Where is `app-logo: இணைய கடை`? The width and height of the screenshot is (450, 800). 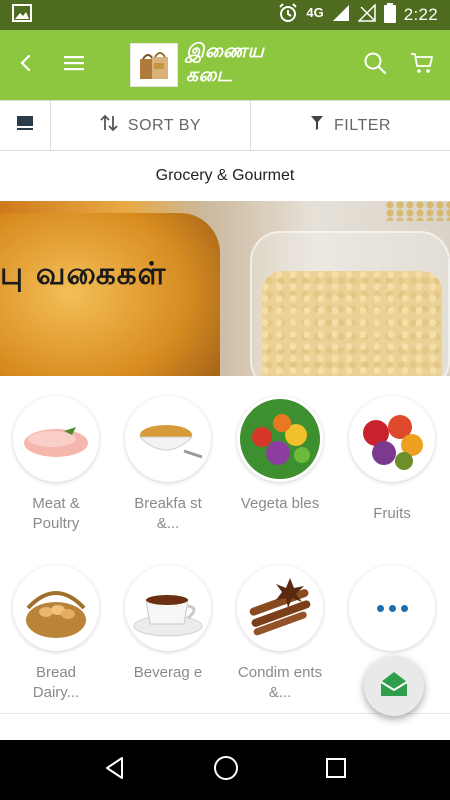 app-logo: இணைய கடை is located at coordinates (223, 64).